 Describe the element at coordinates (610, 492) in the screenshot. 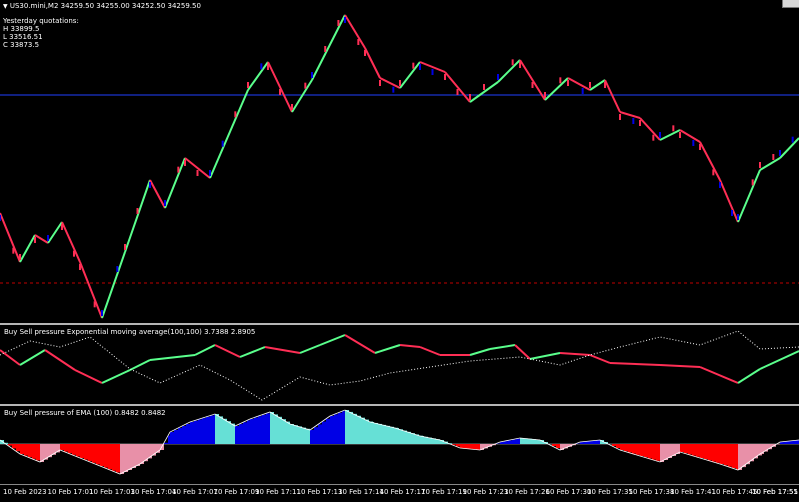

I see `time-axis-label: 10 Feb 17:35` at that location.